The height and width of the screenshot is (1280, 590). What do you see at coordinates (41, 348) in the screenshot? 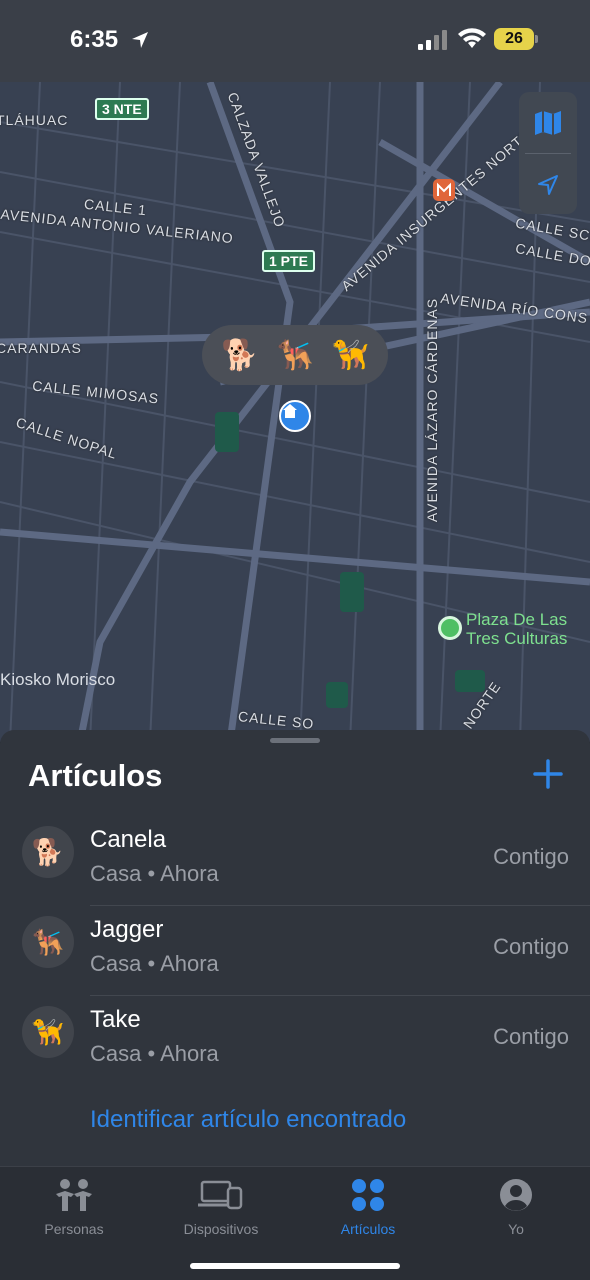
I see `street-label: CARANDAS` at bounding box center [41, 348].